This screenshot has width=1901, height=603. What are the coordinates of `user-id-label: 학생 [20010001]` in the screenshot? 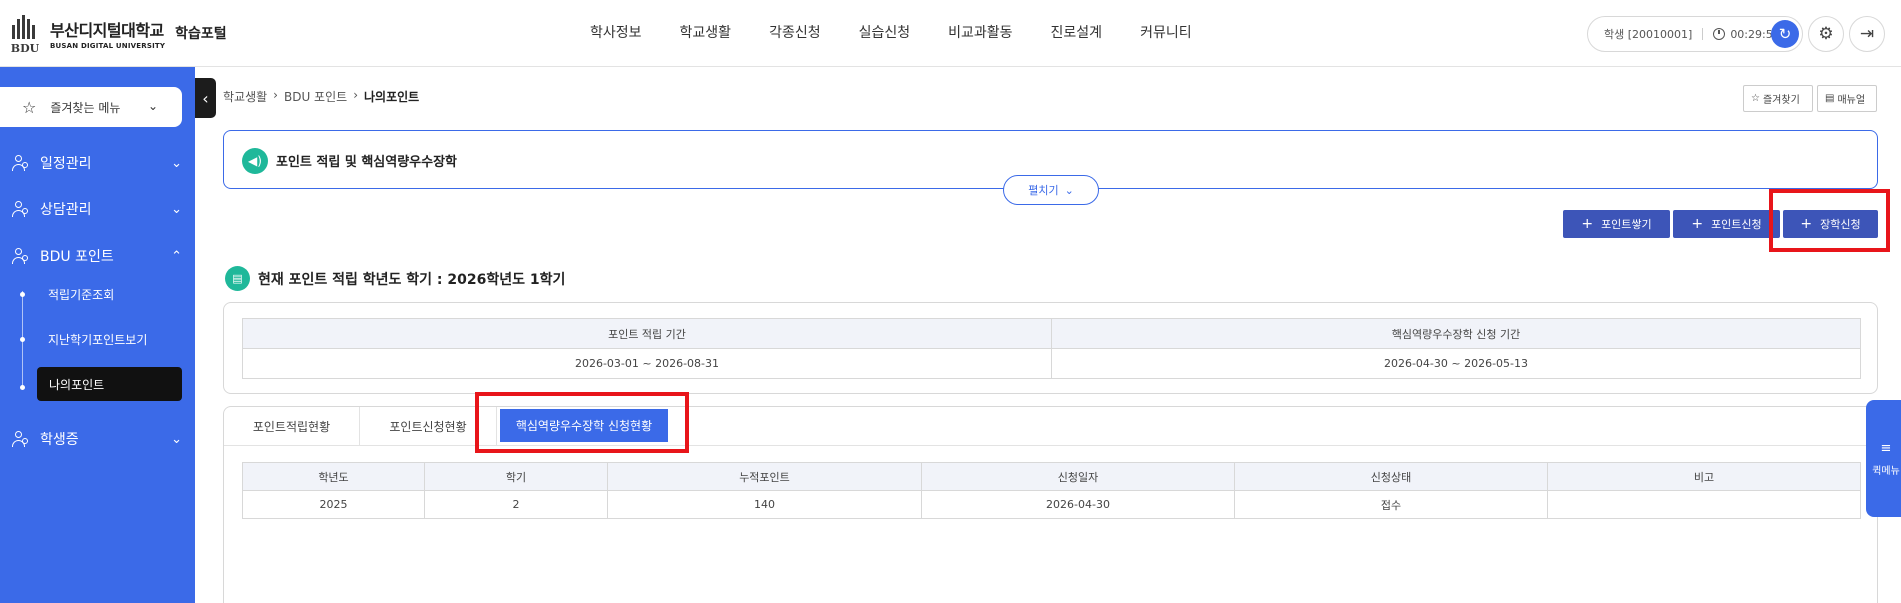 It's located at (1648, 34).